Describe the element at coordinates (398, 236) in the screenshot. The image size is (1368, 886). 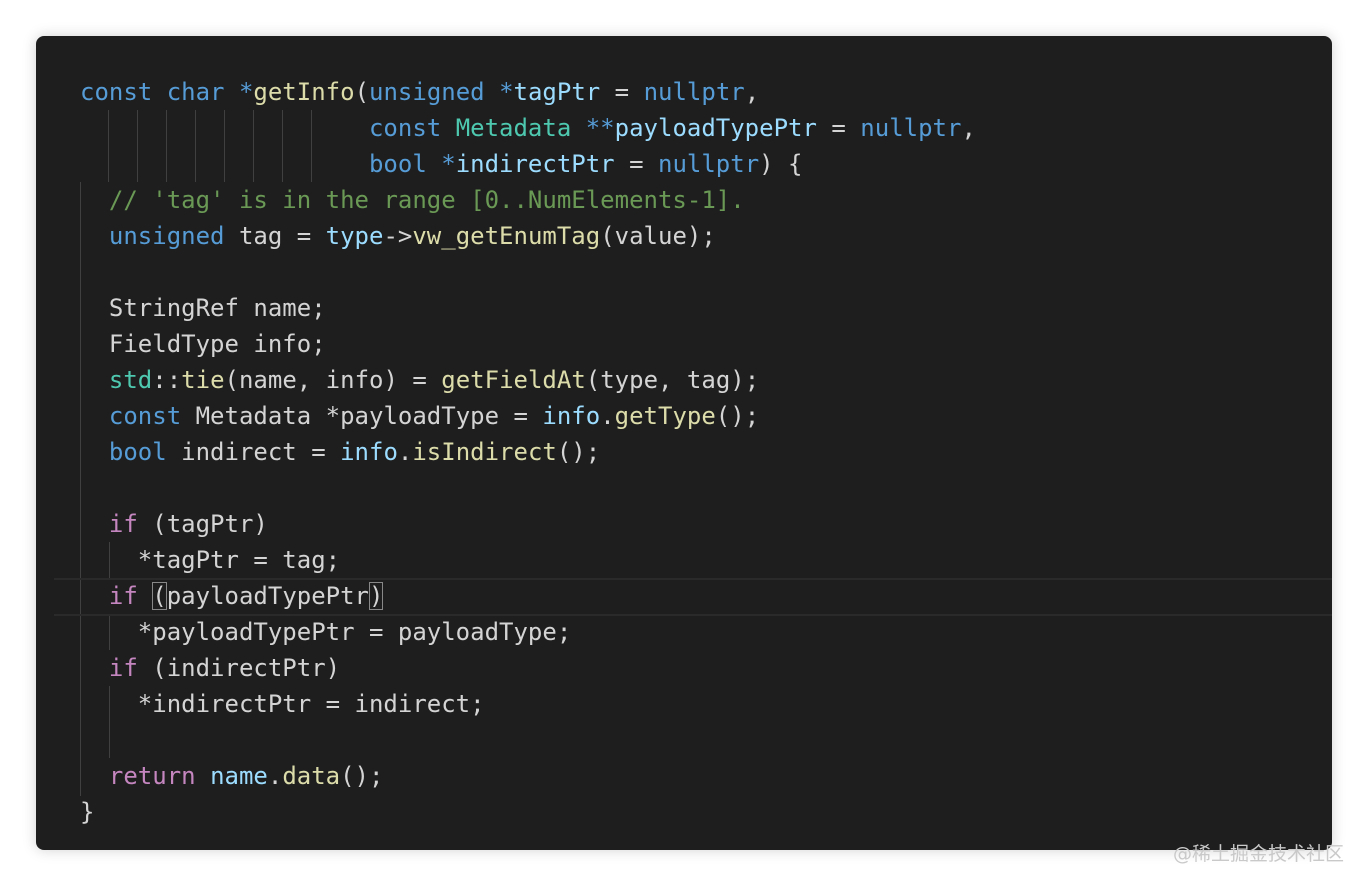
I see `code-token: ->` at that location.